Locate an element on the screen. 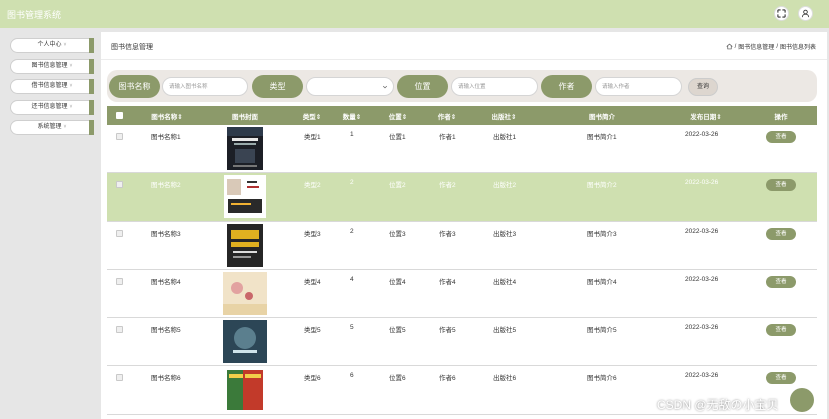 The width and height of the screenshot is (829, 419). select-all-checkbox is located at coordinates (119, 115).